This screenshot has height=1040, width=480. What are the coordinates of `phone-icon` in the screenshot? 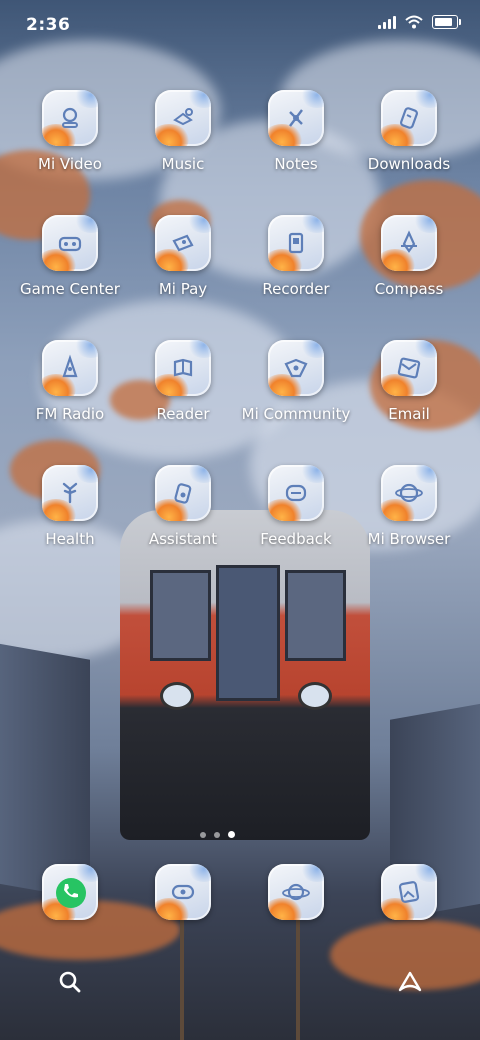 It's located at (71, 891).